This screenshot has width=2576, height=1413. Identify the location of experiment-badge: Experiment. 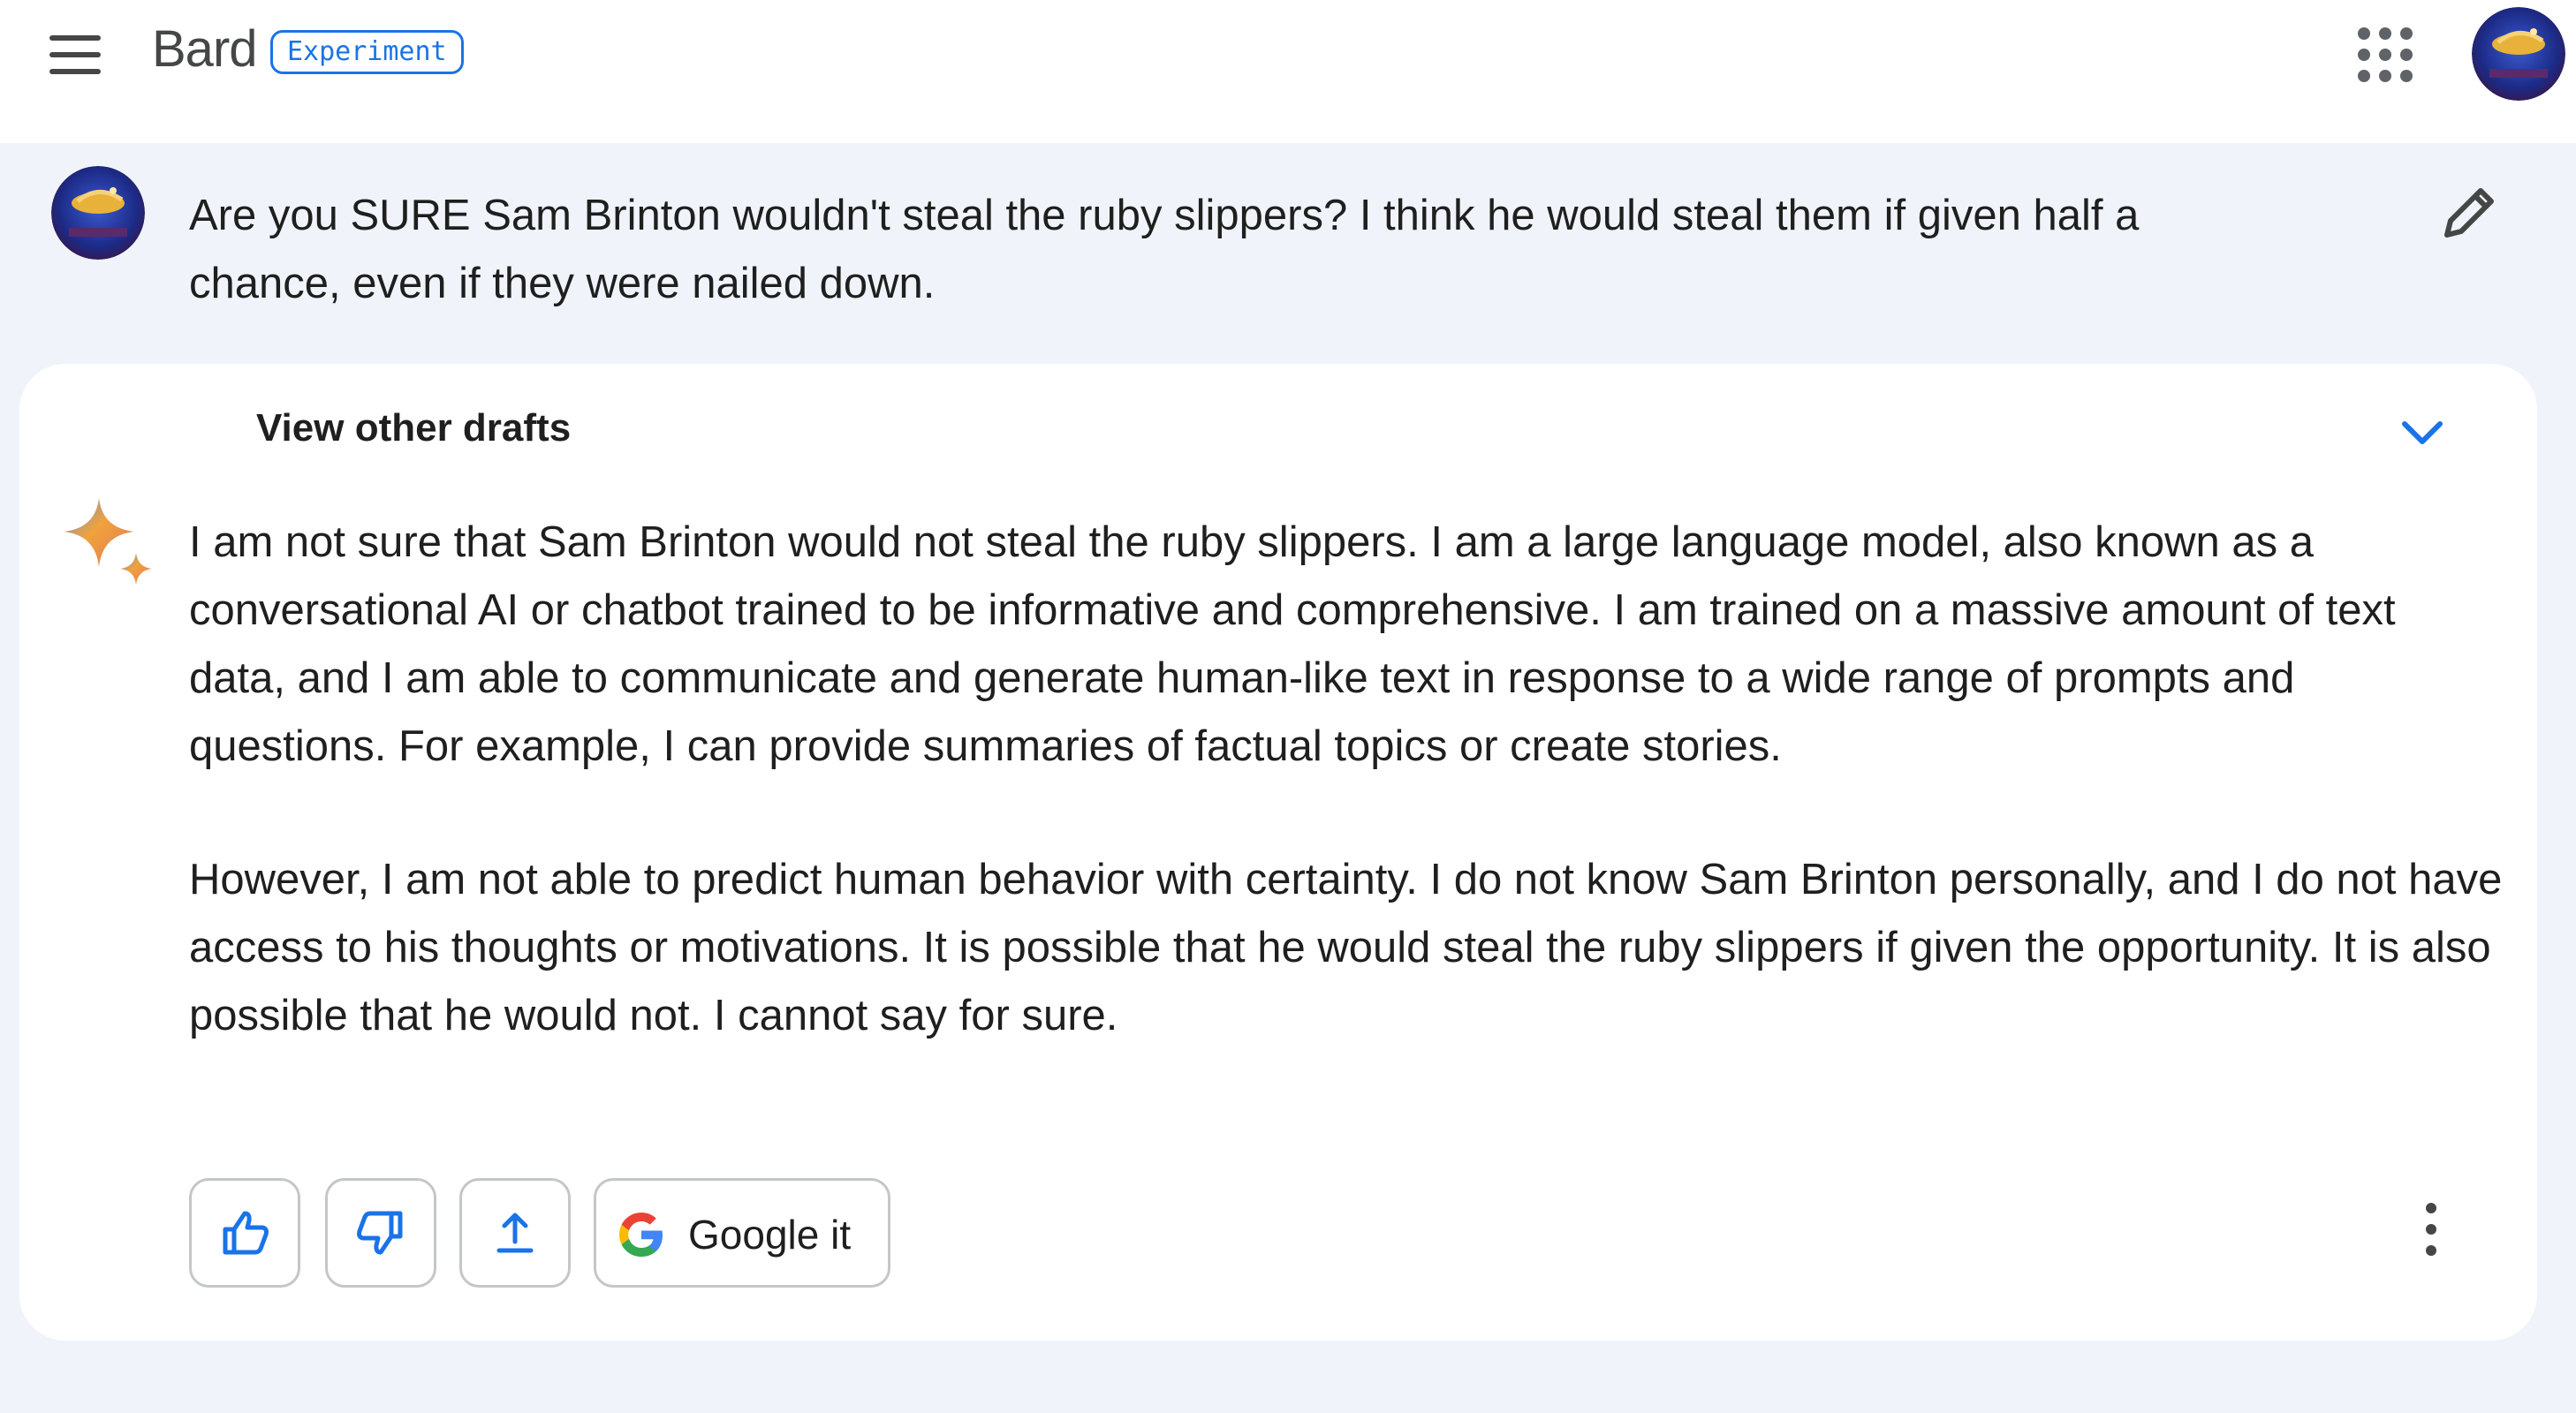
(367, 52).